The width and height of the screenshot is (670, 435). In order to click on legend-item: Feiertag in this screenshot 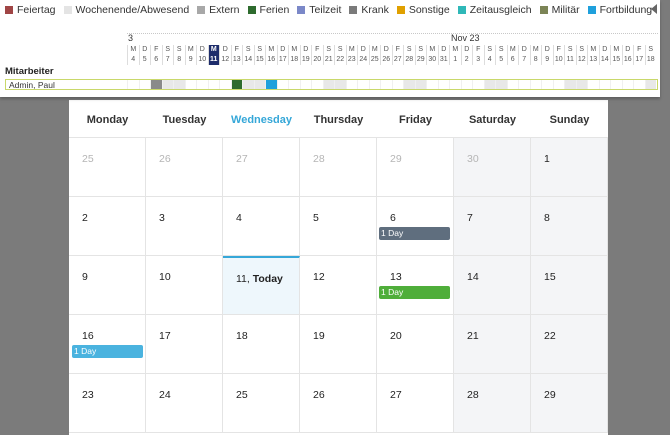, I will do `click(30, 10)`.